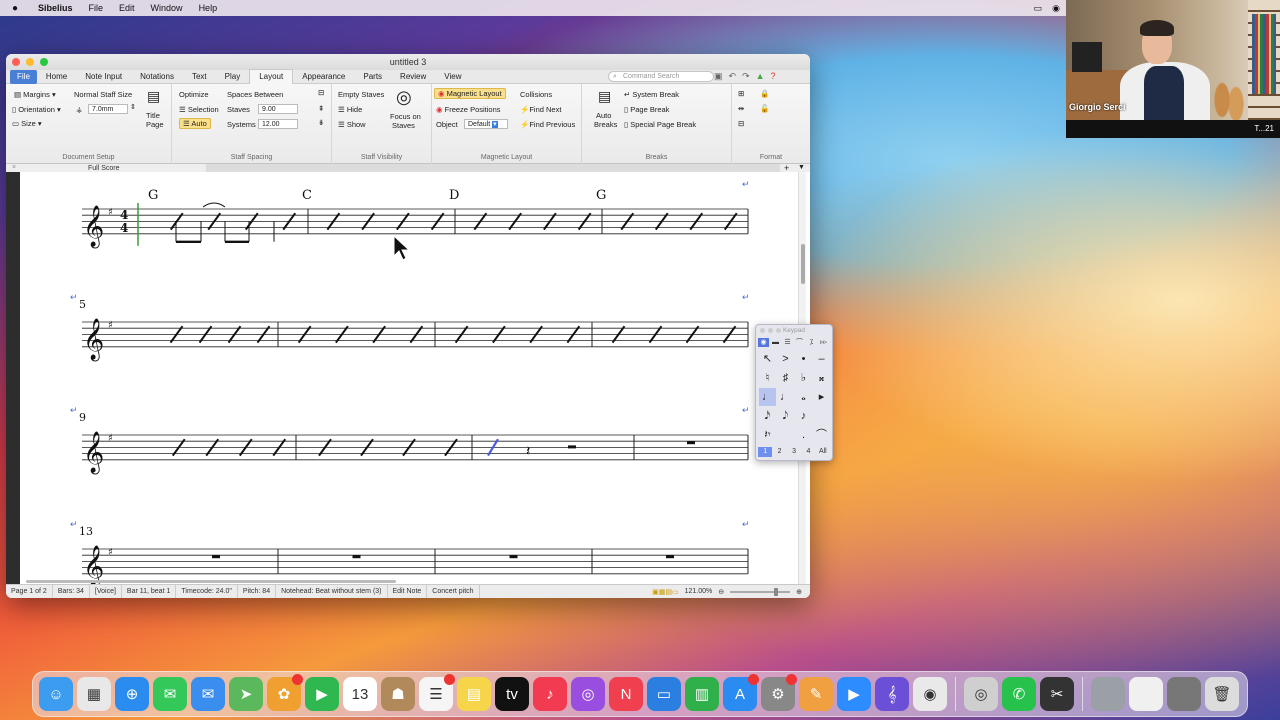  Describe the element at coordinates (246, 694) in the screenshot. I see `dock-maps-icon: ➤` at that location.